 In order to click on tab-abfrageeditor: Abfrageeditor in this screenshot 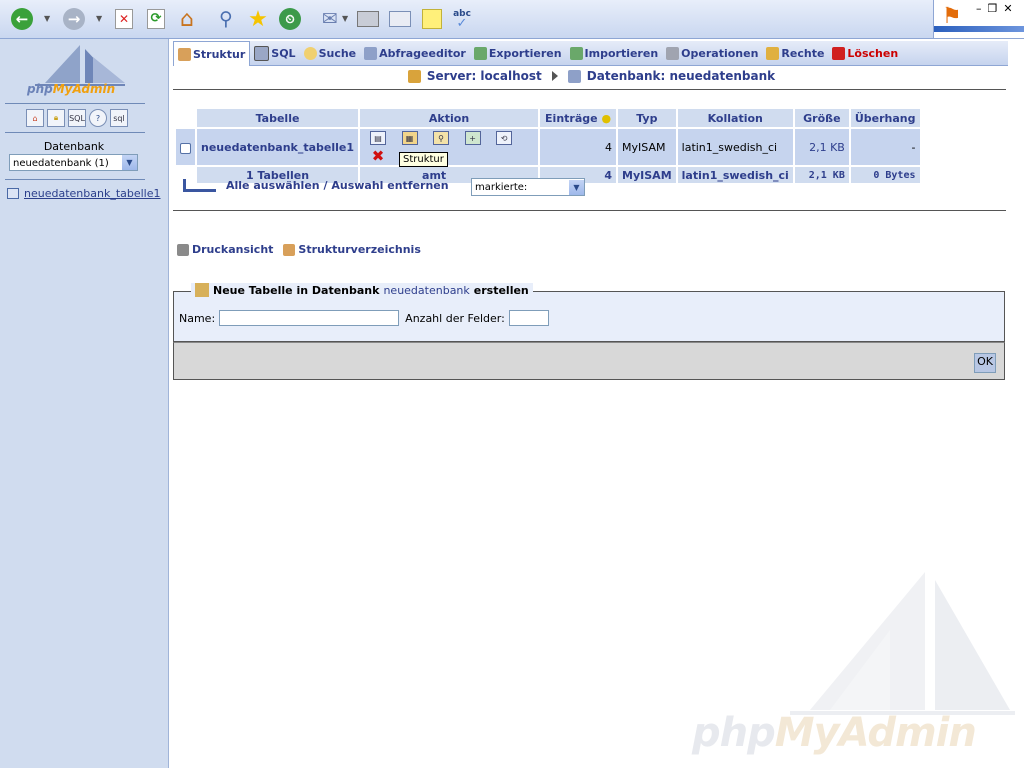, I will do `click(415, 53)`.